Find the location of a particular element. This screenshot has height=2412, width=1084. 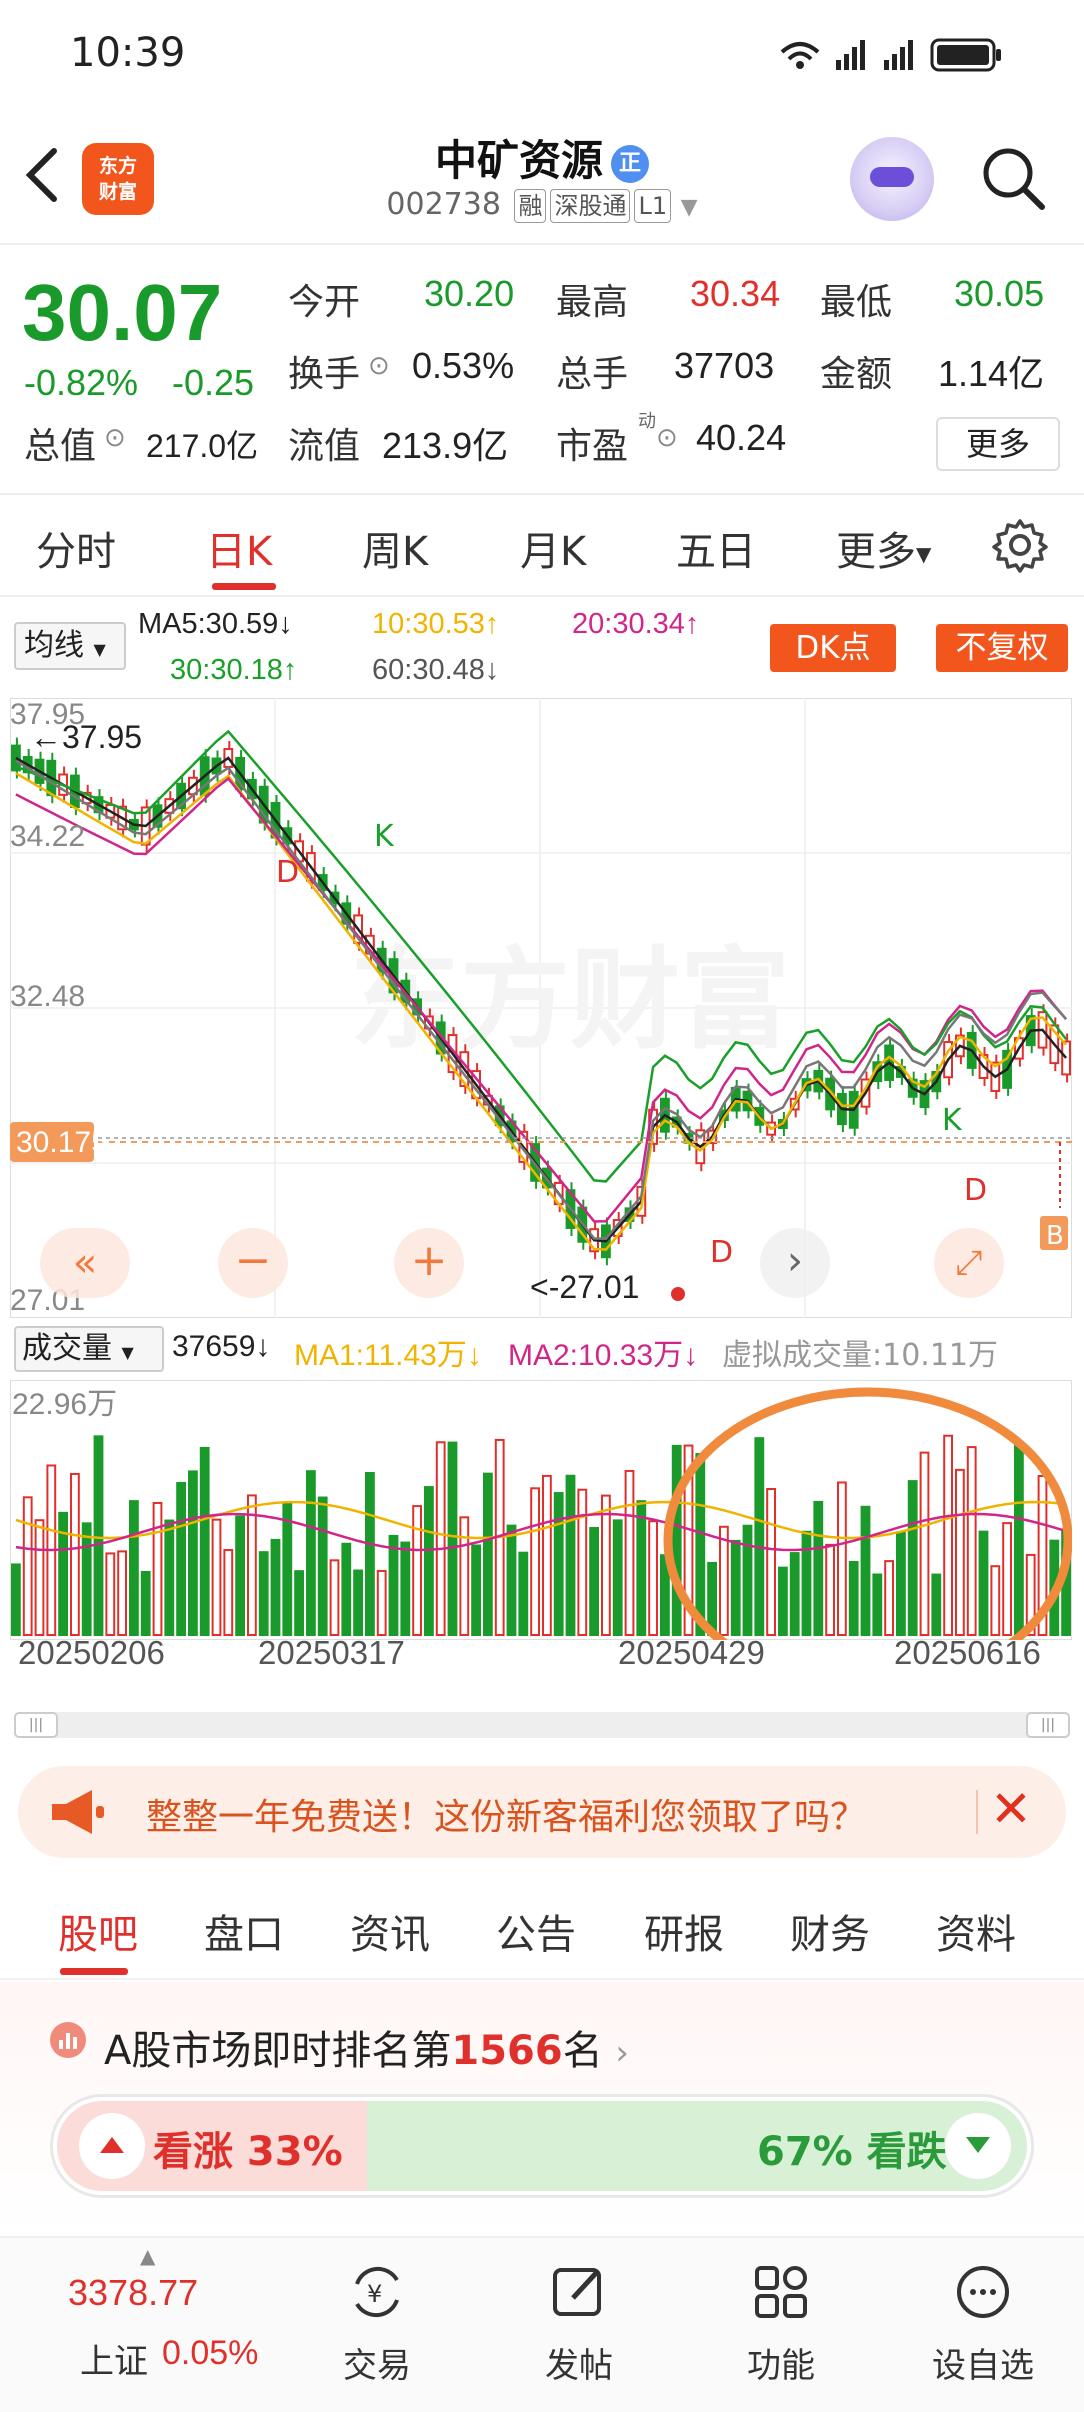

volume-ma1: MA1:11.43万↓ is located at coordinates (388, 1355).